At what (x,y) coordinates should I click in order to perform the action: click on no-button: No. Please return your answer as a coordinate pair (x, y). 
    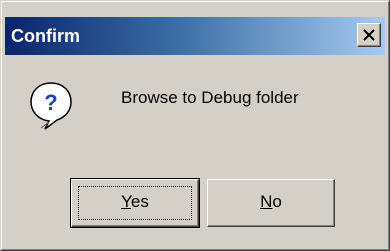
    Looking at the image, I should click on (271, 203).